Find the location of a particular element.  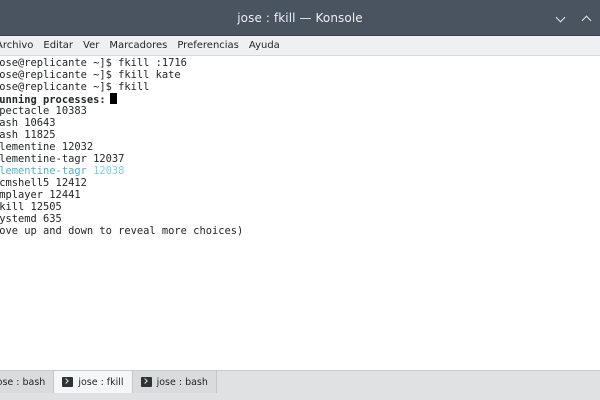

menu-archivo: Archivo is located at coordinates (19, 45).